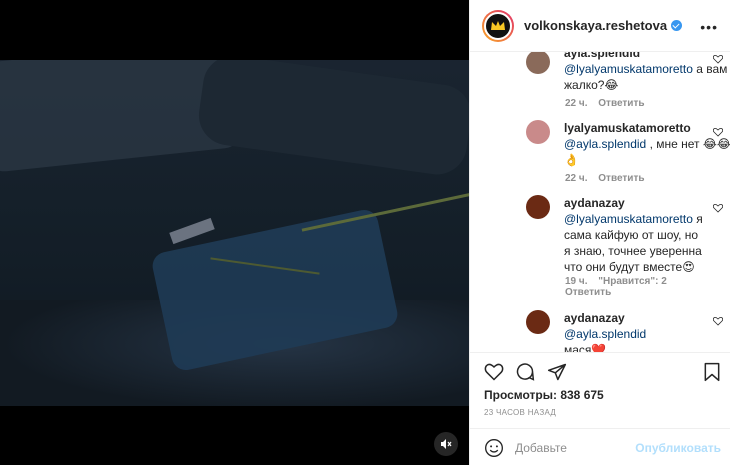 The image size is (730, 465). Describe the element at coordinates (677, 25) in the screenshot. I see `verified-icon` at that location.